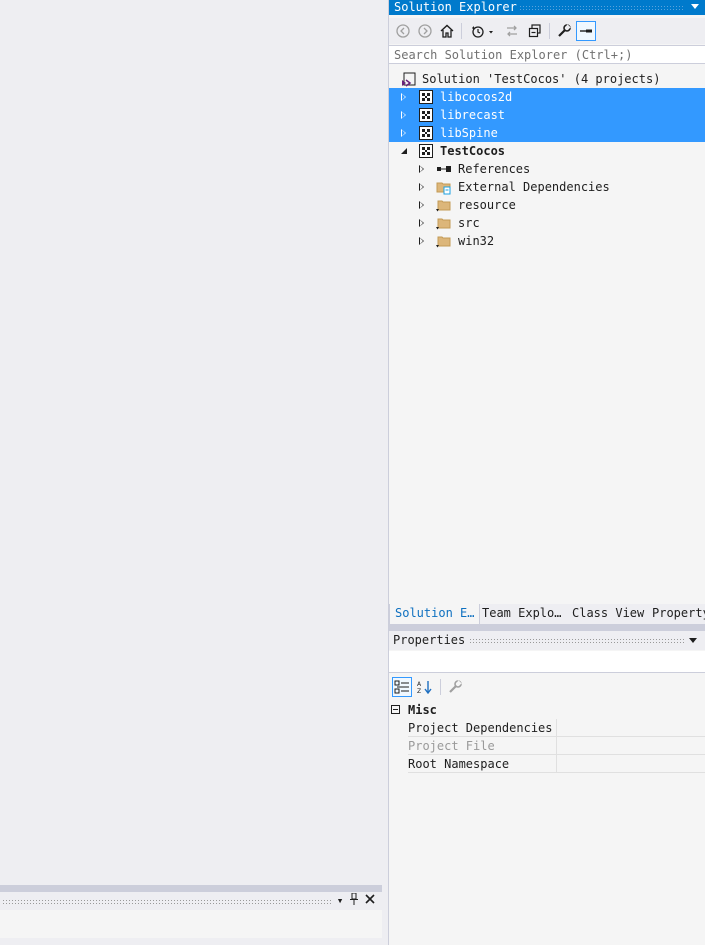 This screenshot has height=945, width=705. I want to click on back-icon, so click(403, 31).